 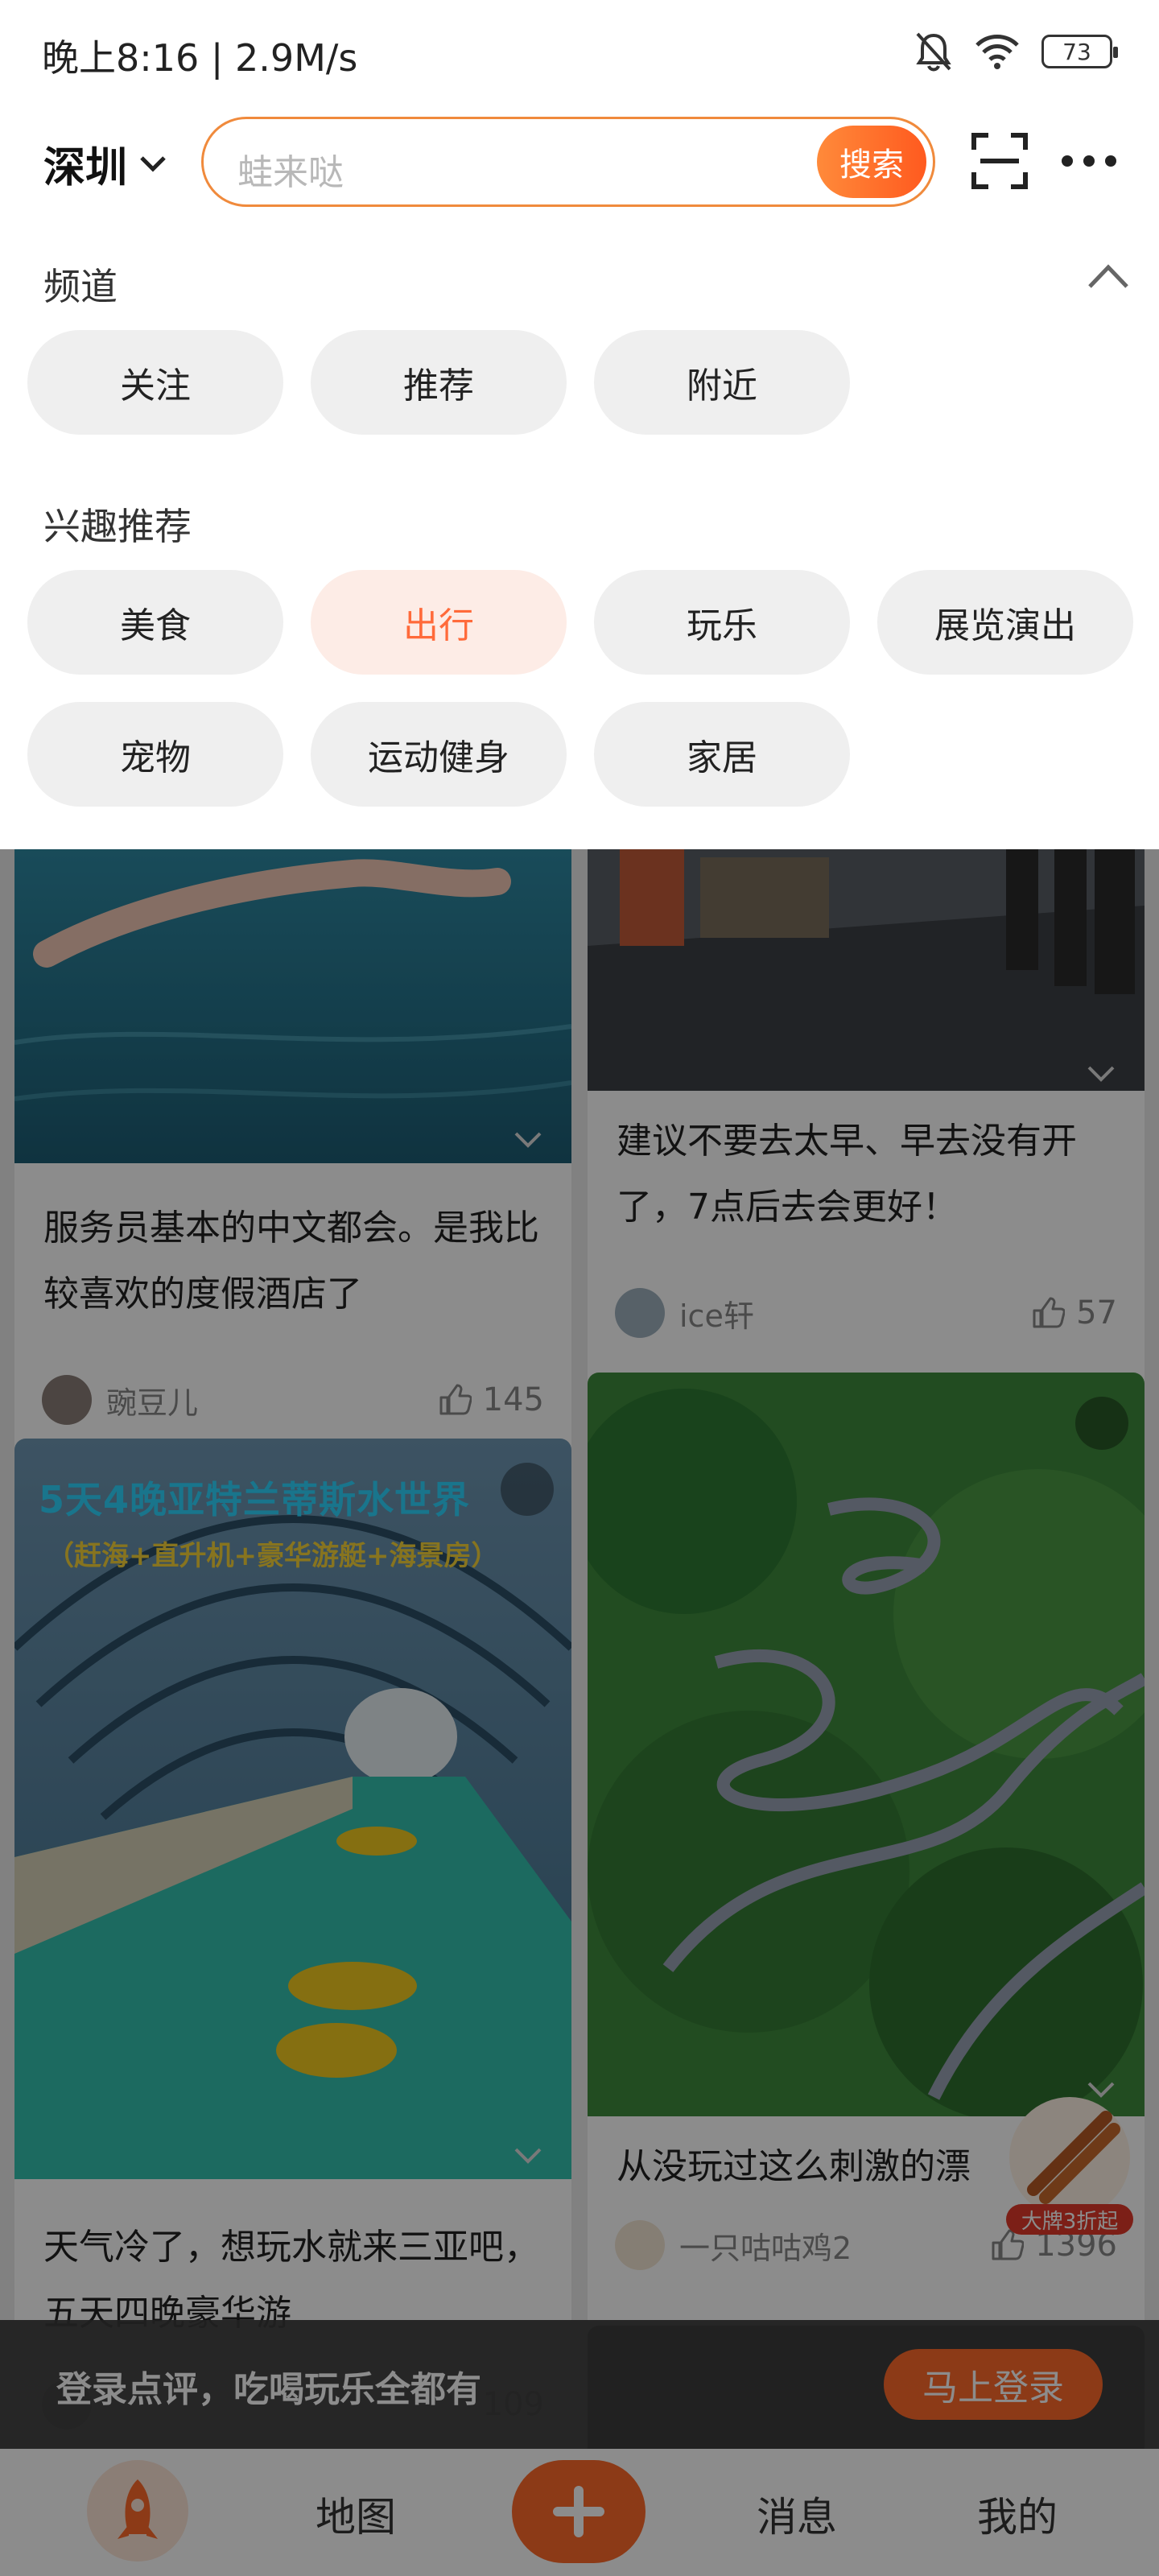 I want to click on channels-title: 频道, so click(x=80, y=286).